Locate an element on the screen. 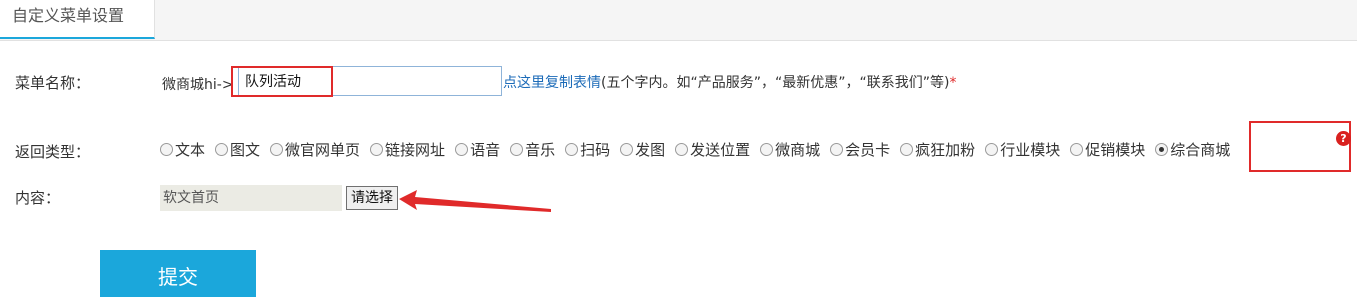 The width and height of the screenshot is (1357, 303). red-arrow-icon is located at coordinates (475, 201).